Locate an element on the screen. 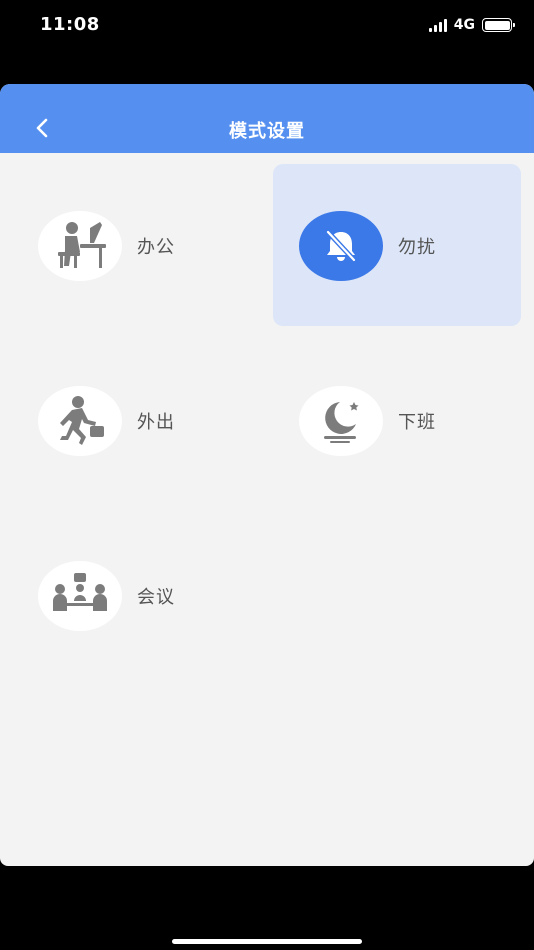 This screenshot has height=950, width=534. home-indicator is located at coordinates (267, 941).